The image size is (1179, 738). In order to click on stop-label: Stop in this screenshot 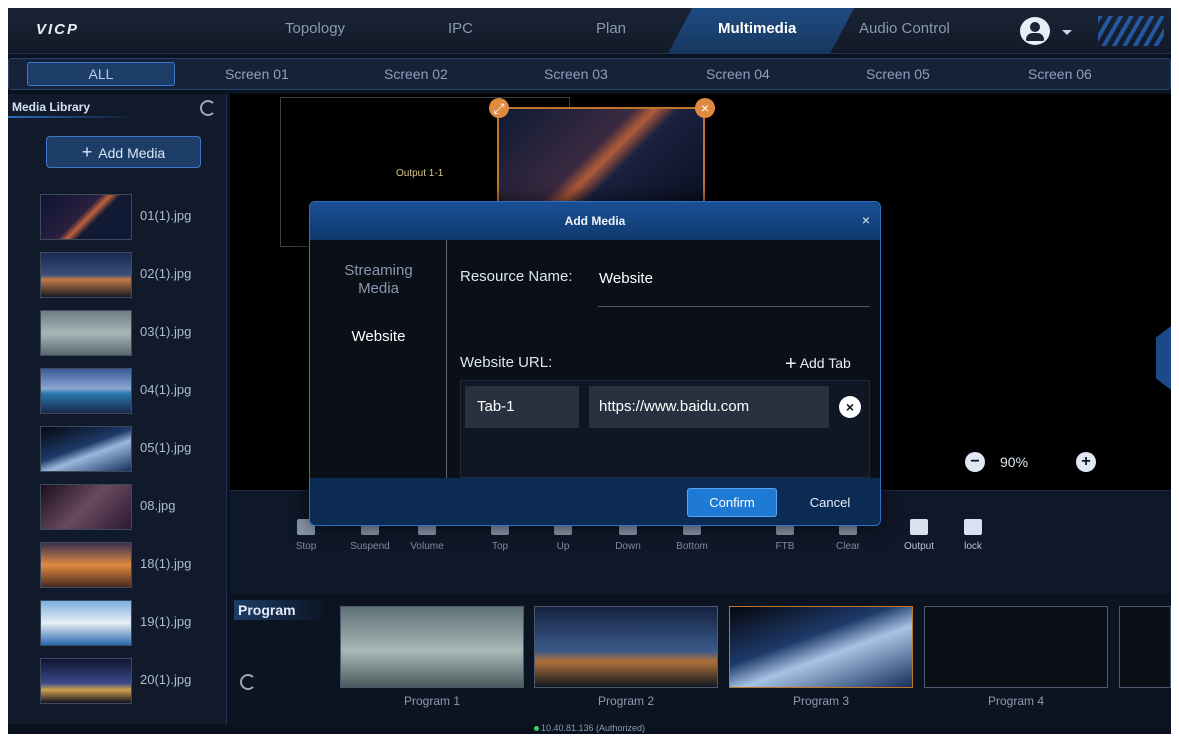, I will do `click(306, 546)`.